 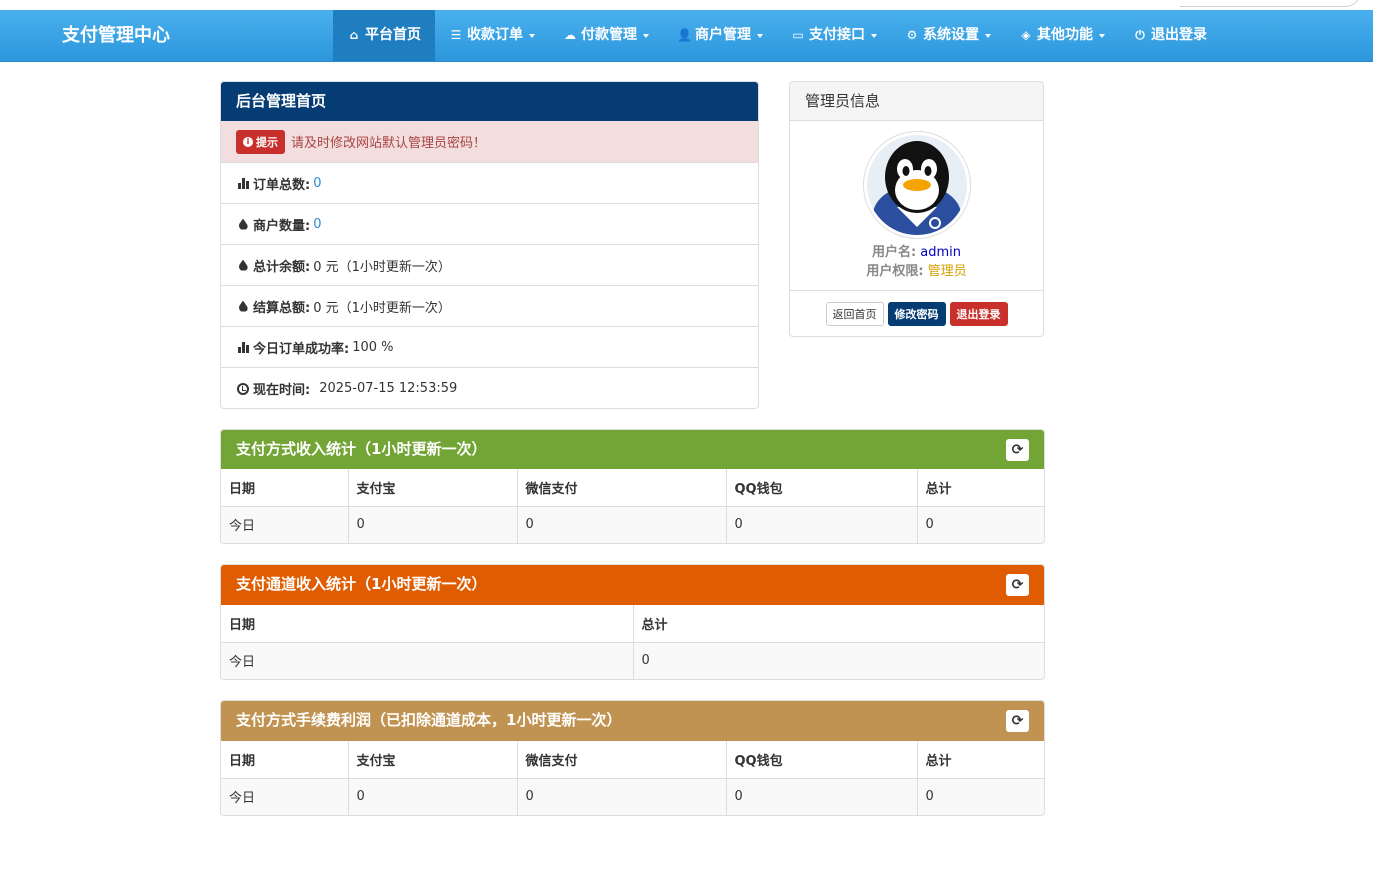 I want to click on info-row: 商户数量: 0, so click(x=489, y=224).